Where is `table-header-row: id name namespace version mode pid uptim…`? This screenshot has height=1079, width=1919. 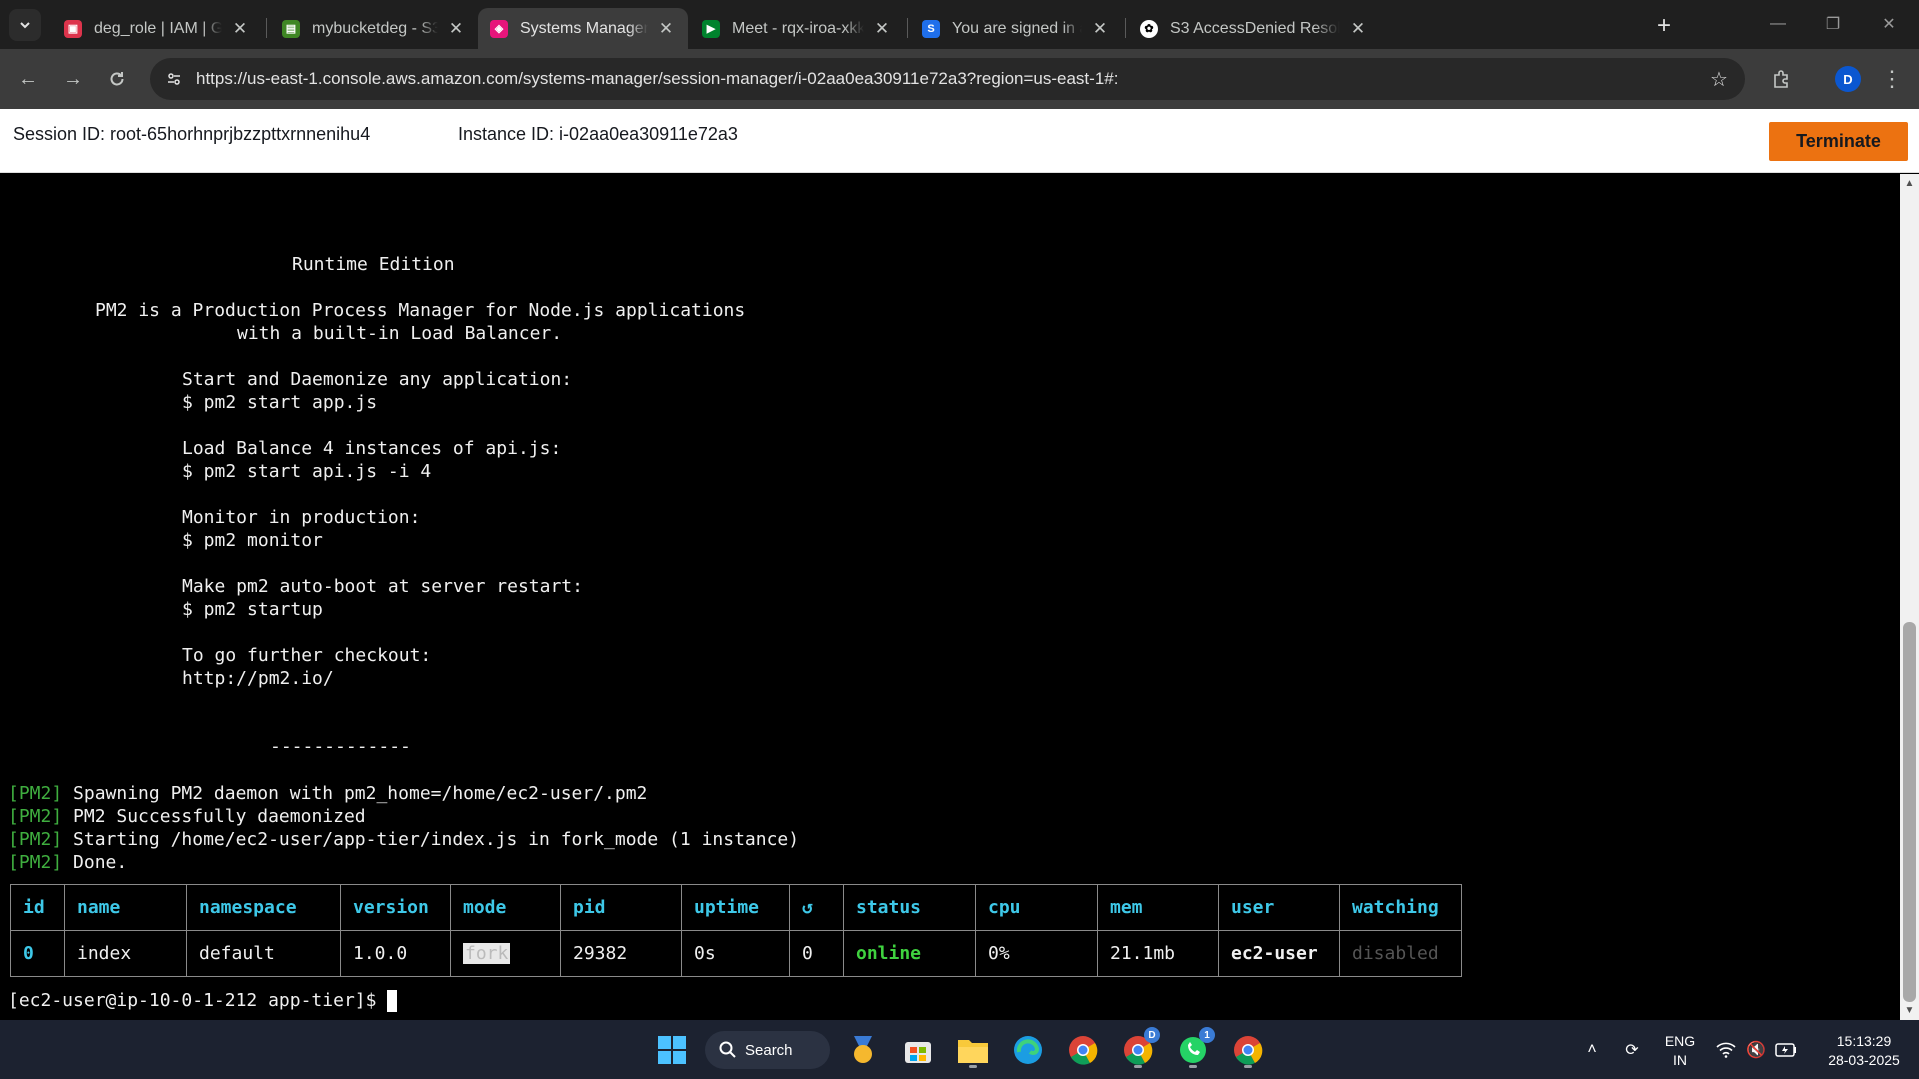 table-header-row: id name namespace version mode pid uptim… is located at coordinates (736, 907).